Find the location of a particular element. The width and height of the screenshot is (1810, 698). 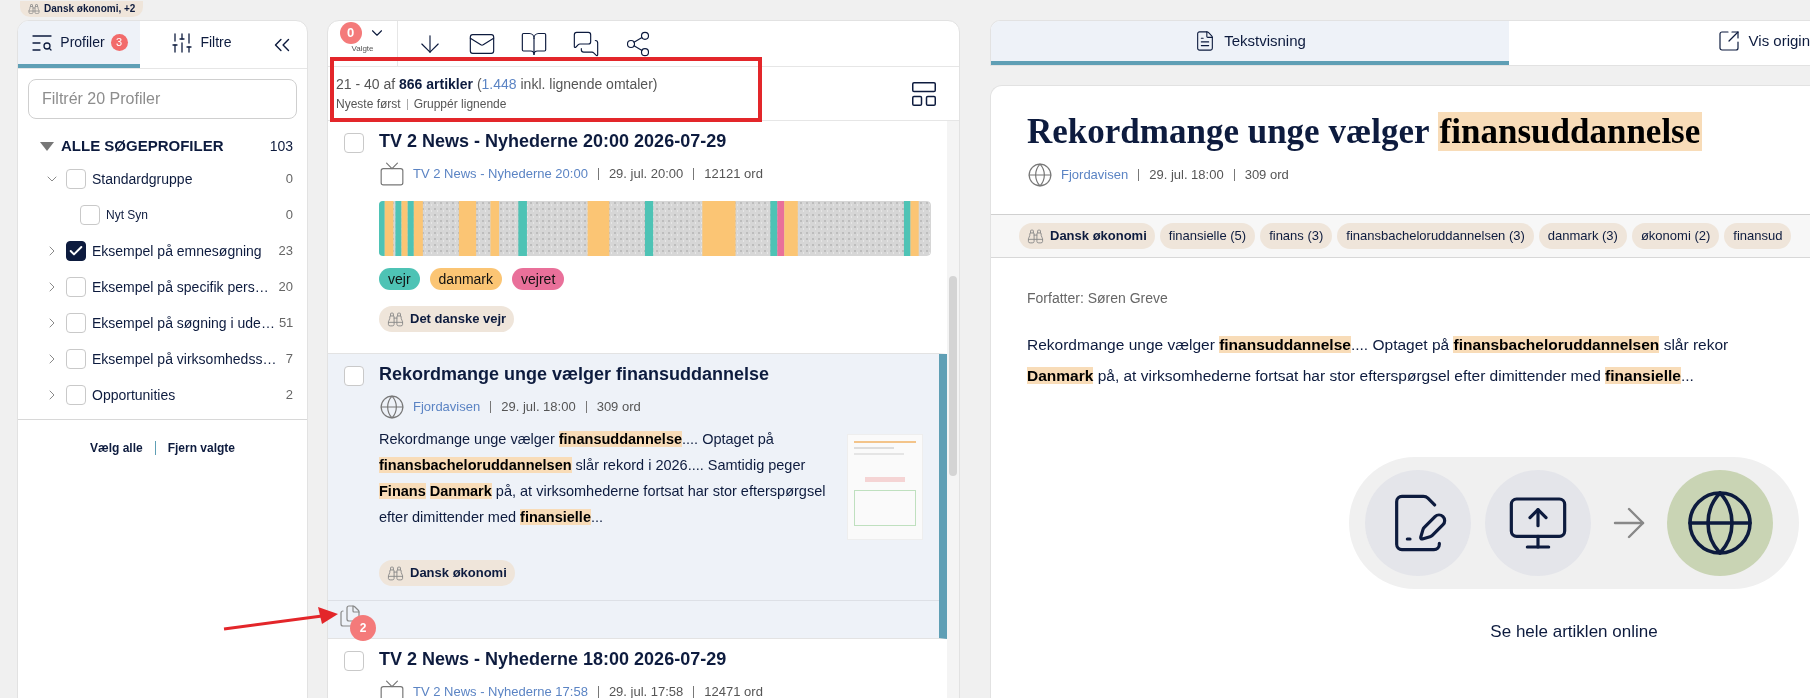

page-thumbnail is located at coordinates (885, 487).